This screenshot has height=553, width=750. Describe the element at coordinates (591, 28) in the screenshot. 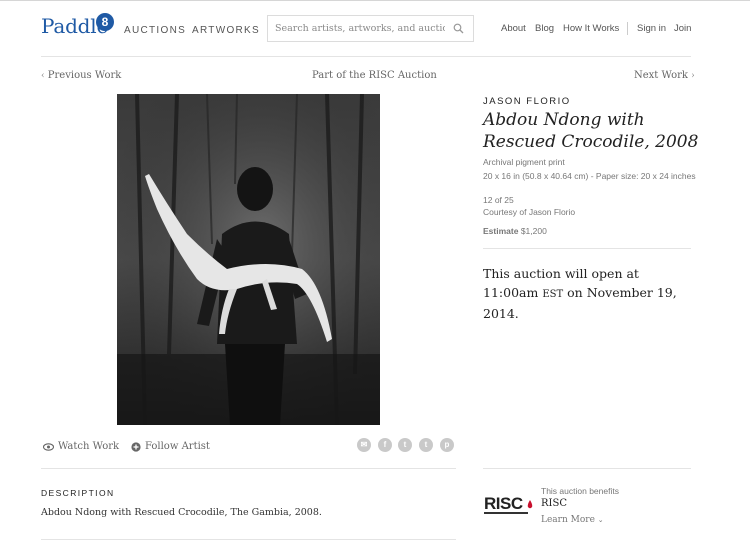

I see `how-it-works-link: How It Works` at that location.